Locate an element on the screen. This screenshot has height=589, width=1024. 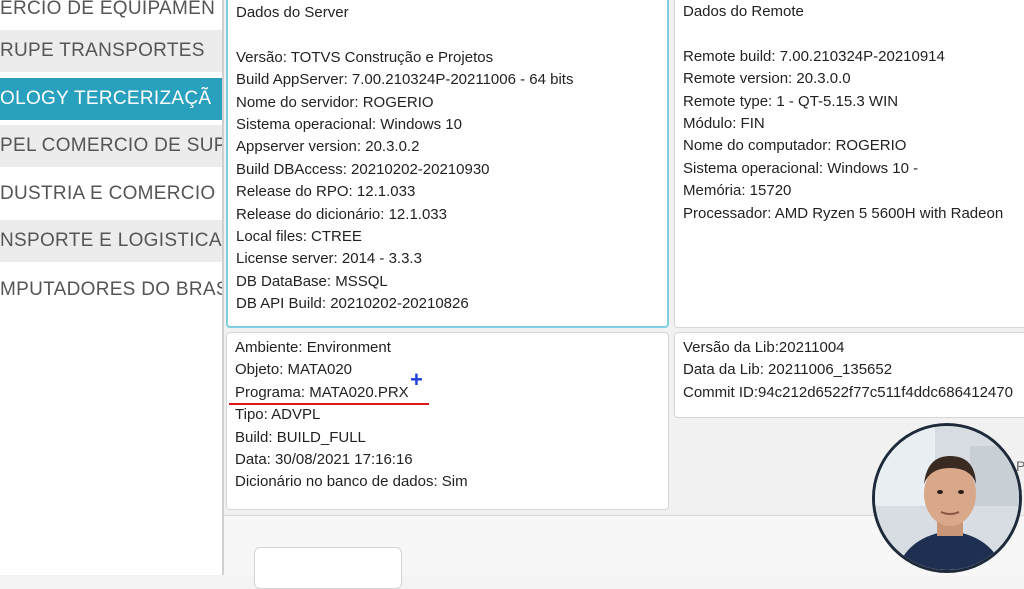
remote-info-line: Módulo: FIN is located at coordinates (724, 123).